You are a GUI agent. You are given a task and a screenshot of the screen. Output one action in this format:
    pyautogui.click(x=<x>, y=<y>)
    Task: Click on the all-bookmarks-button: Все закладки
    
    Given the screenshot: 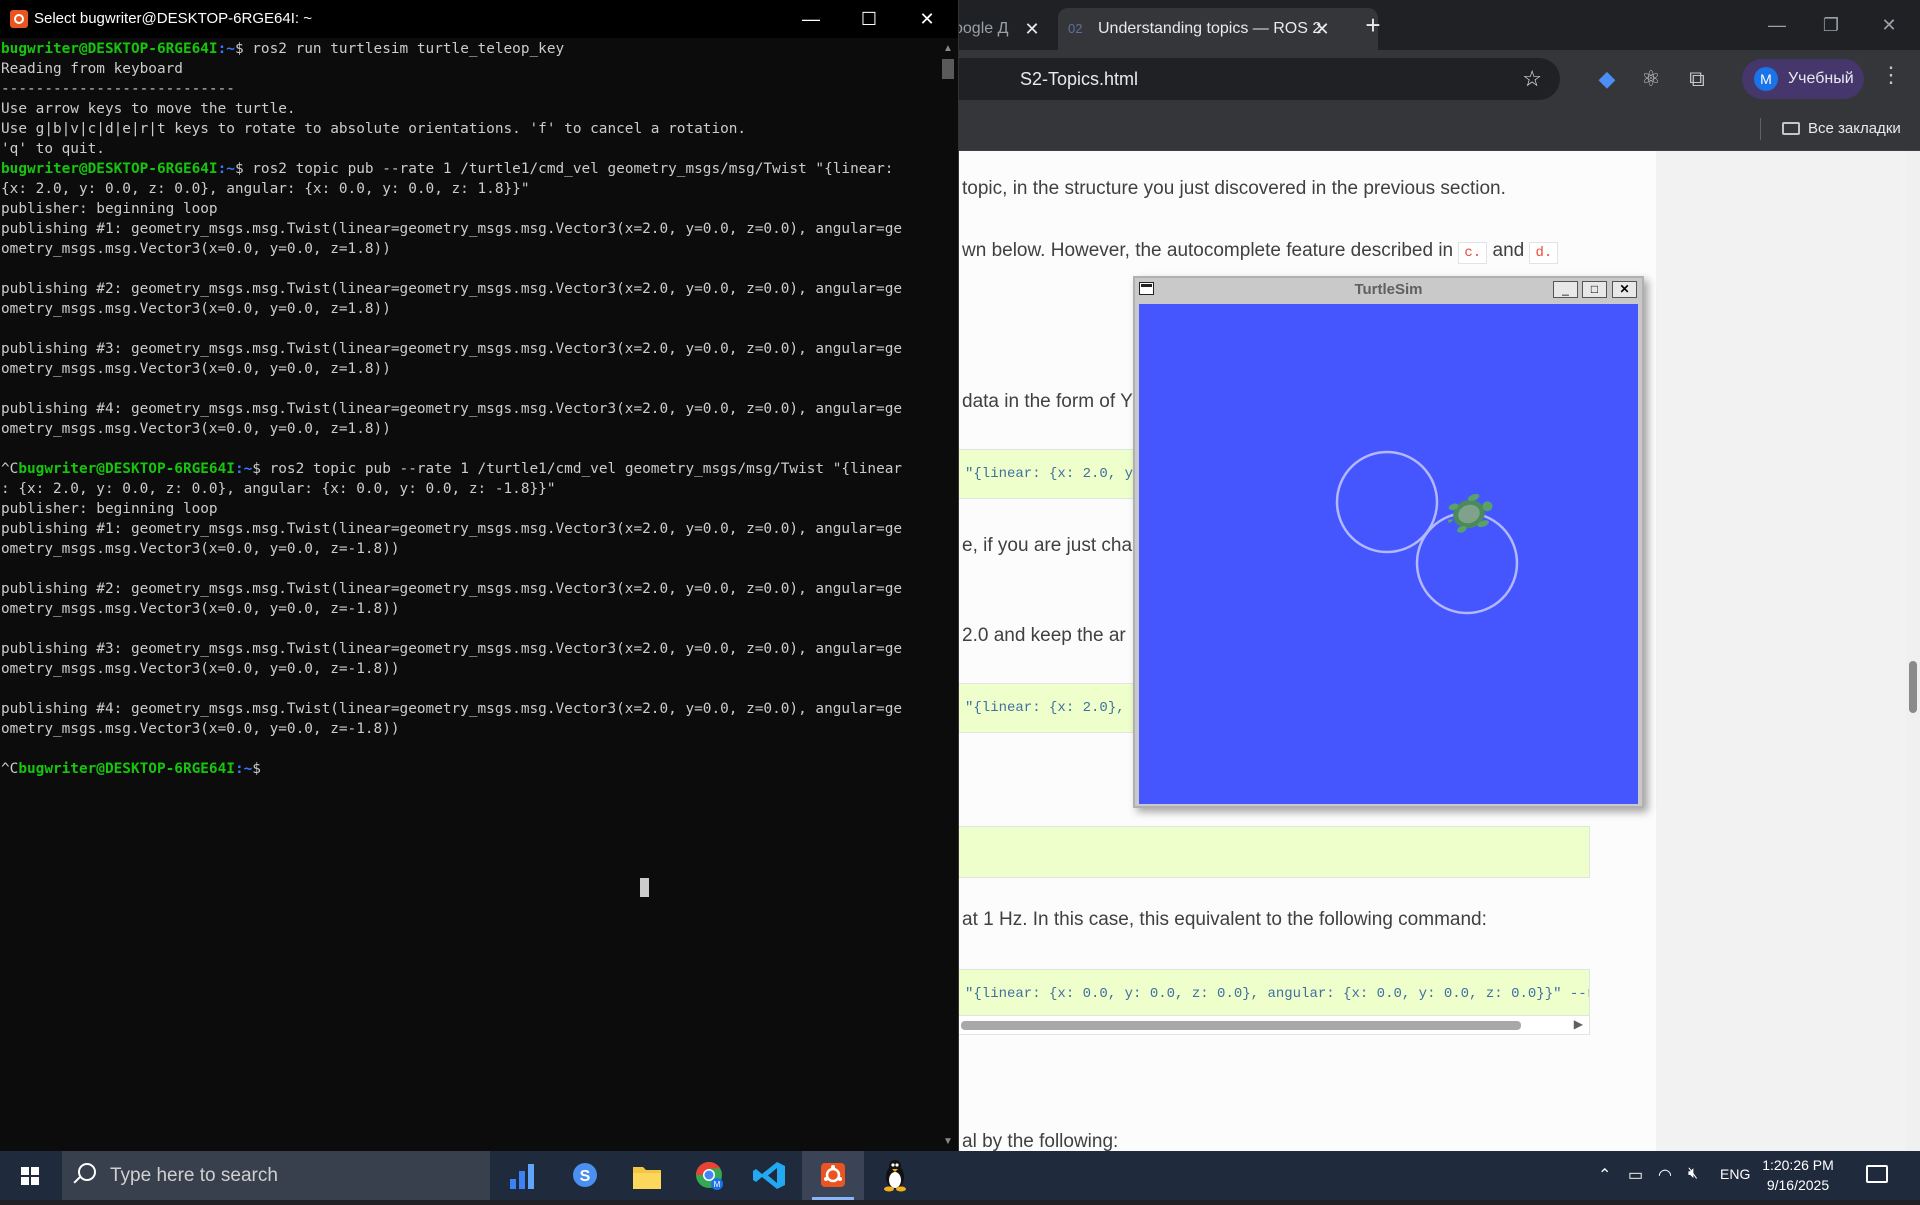 What is the action you would take?
    pyautogui.click(x=1841, y=129)
    